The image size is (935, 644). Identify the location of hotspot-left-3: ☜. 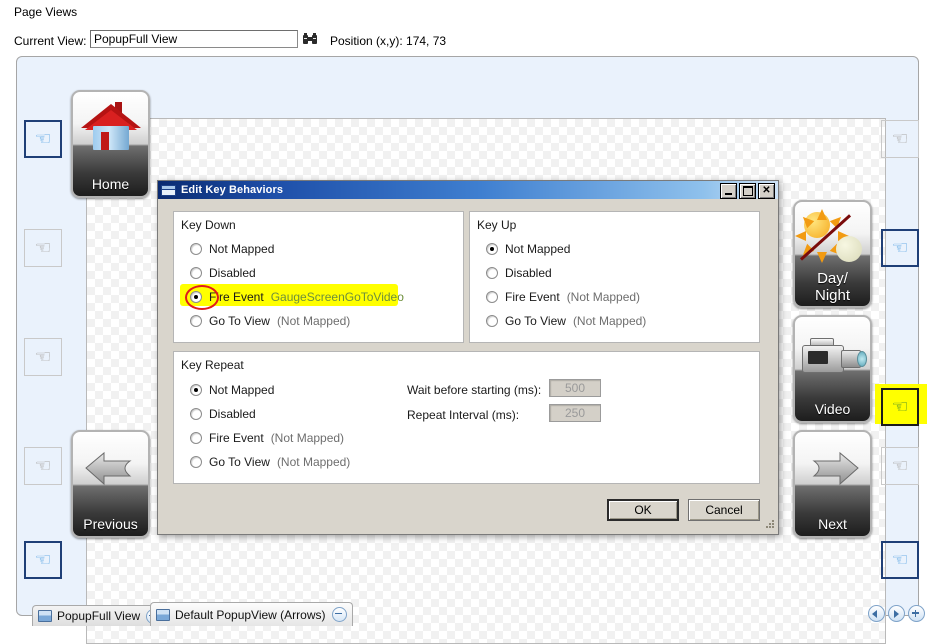
(43, 357).